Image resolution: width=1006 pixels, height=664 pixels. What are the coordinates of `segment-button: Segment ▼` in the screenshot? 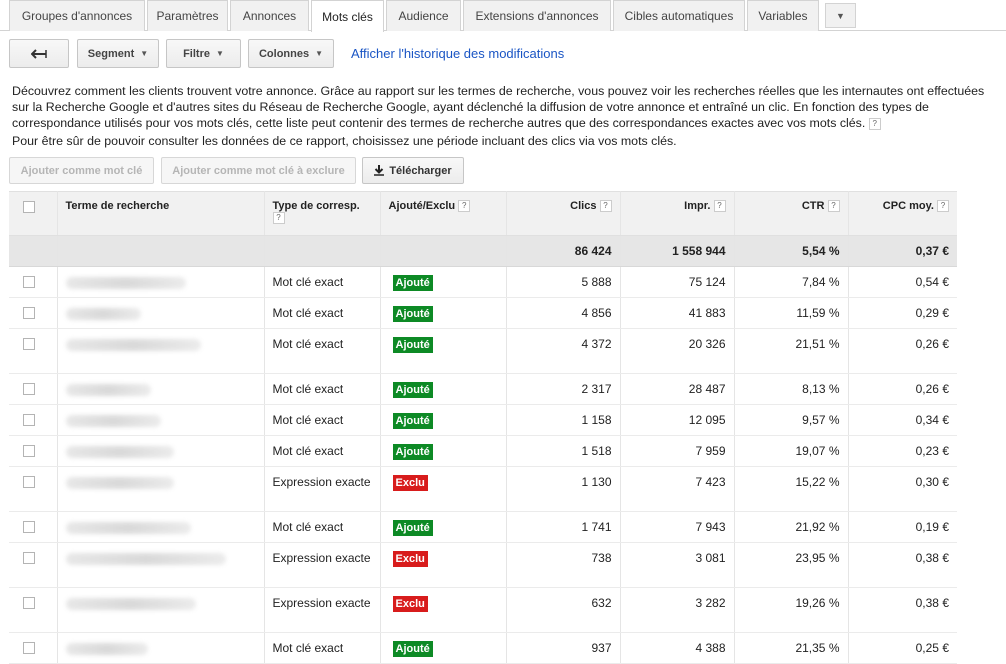 It's located at (118, 53).